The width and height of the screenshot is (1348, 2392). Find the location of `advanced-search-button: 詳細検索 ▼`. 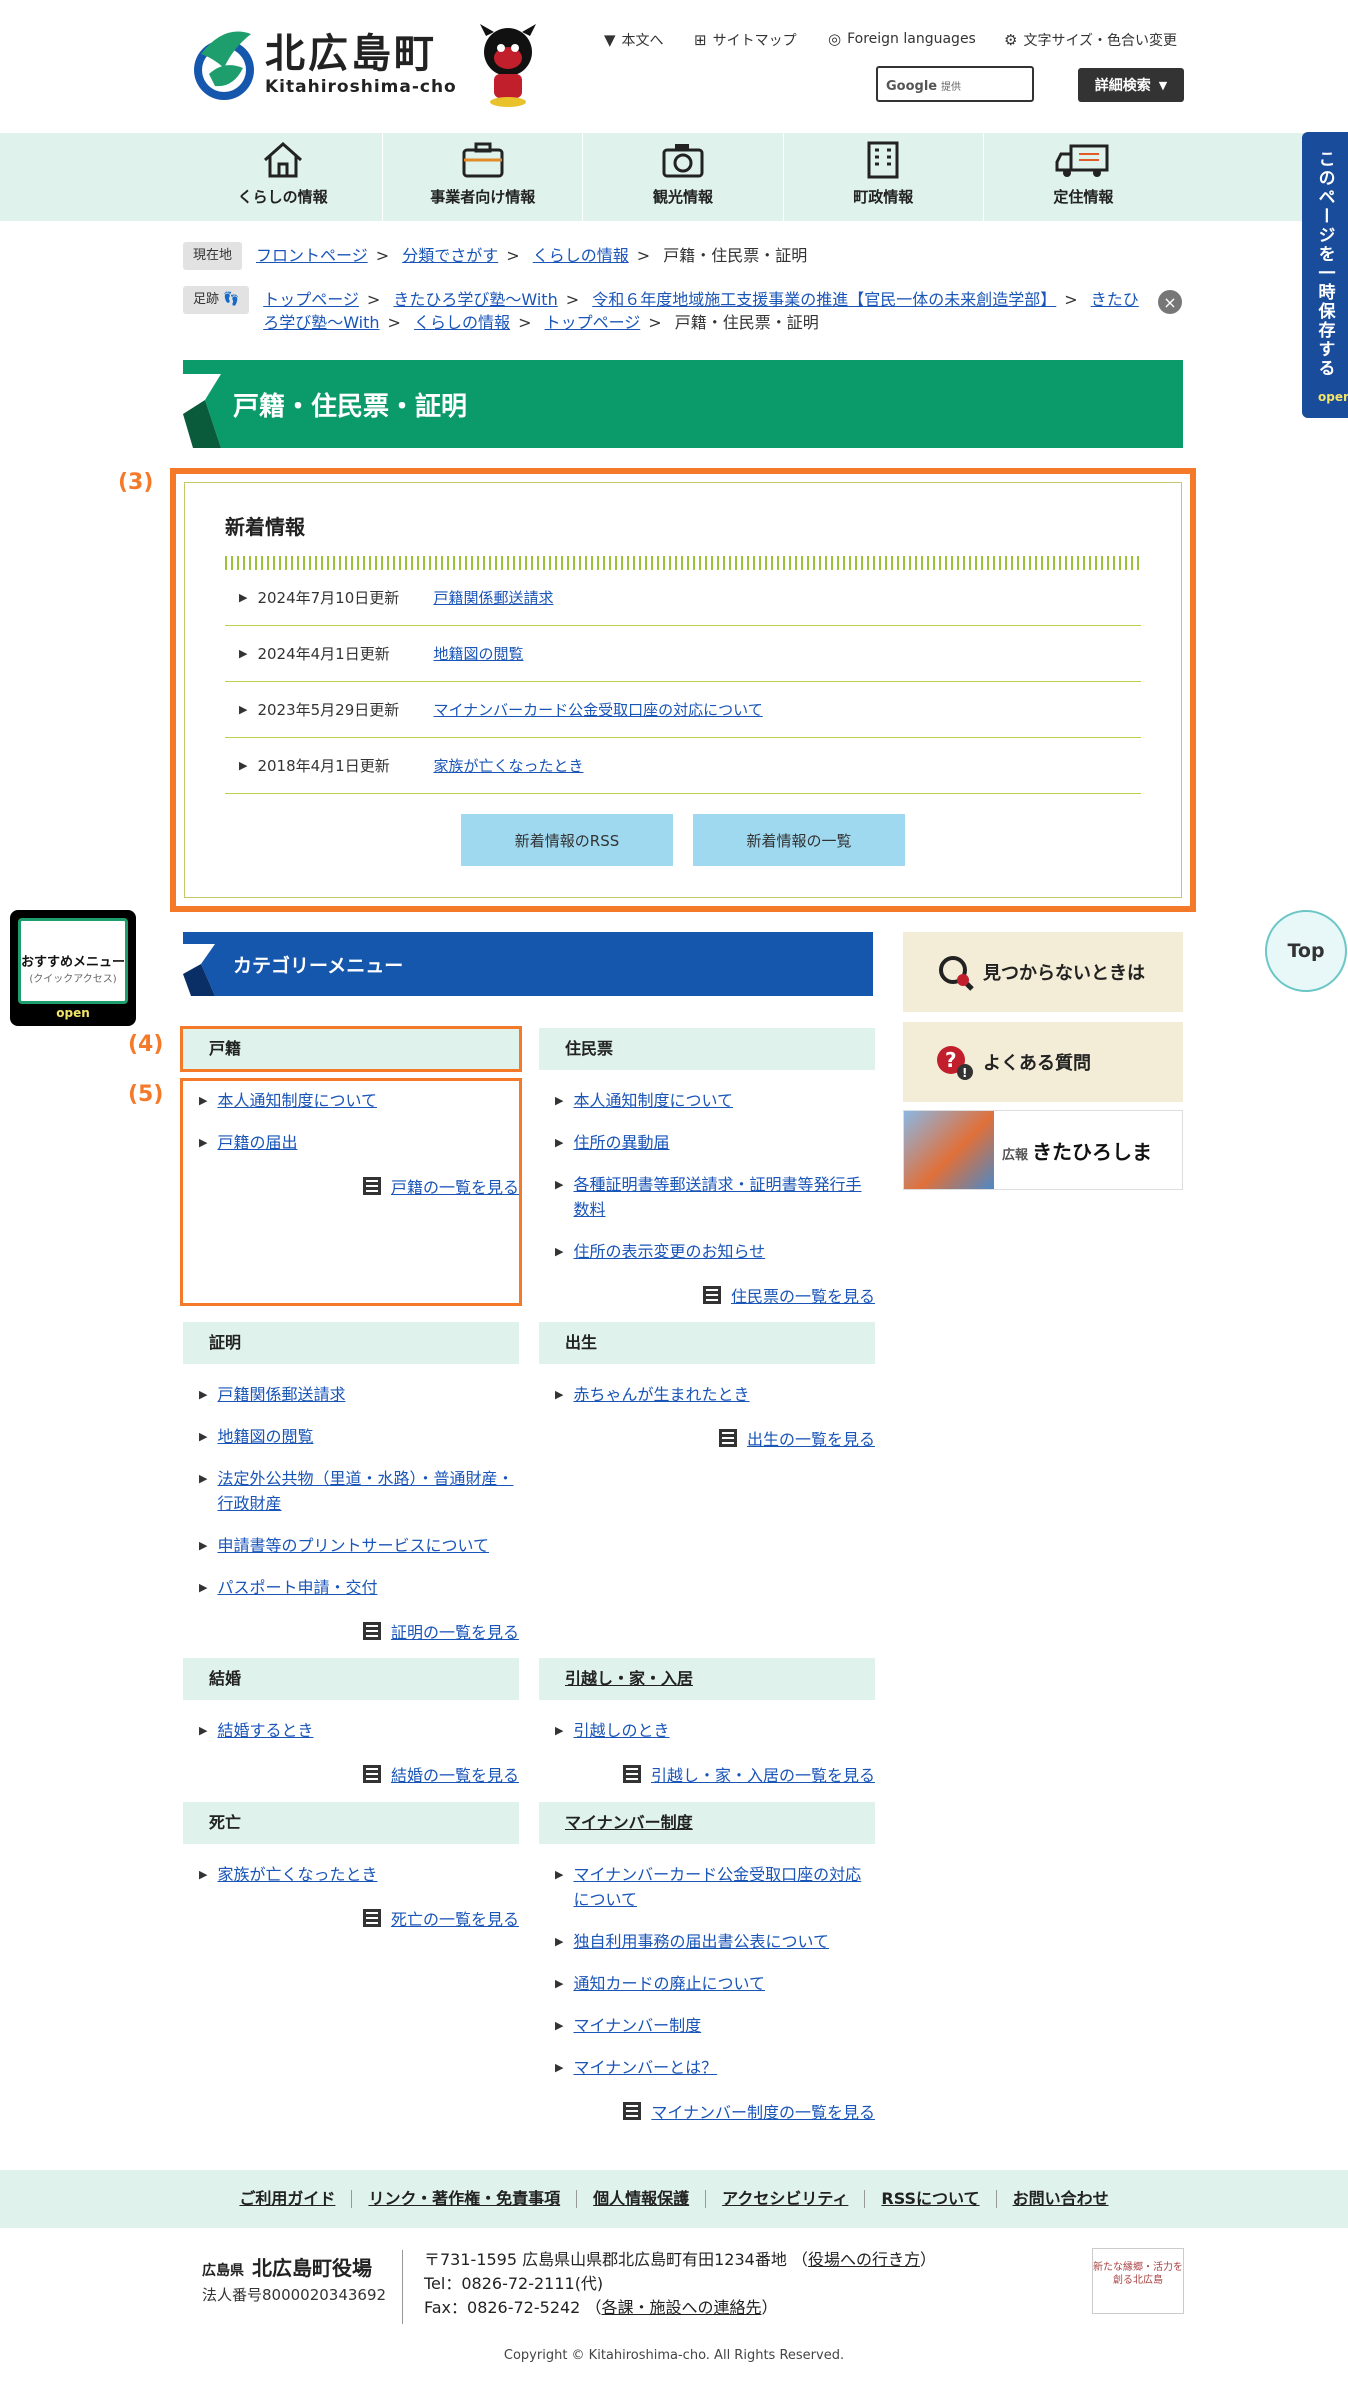

advanced-search-button: 詳細検索 ▼ is located at coordinates (1131, 85).